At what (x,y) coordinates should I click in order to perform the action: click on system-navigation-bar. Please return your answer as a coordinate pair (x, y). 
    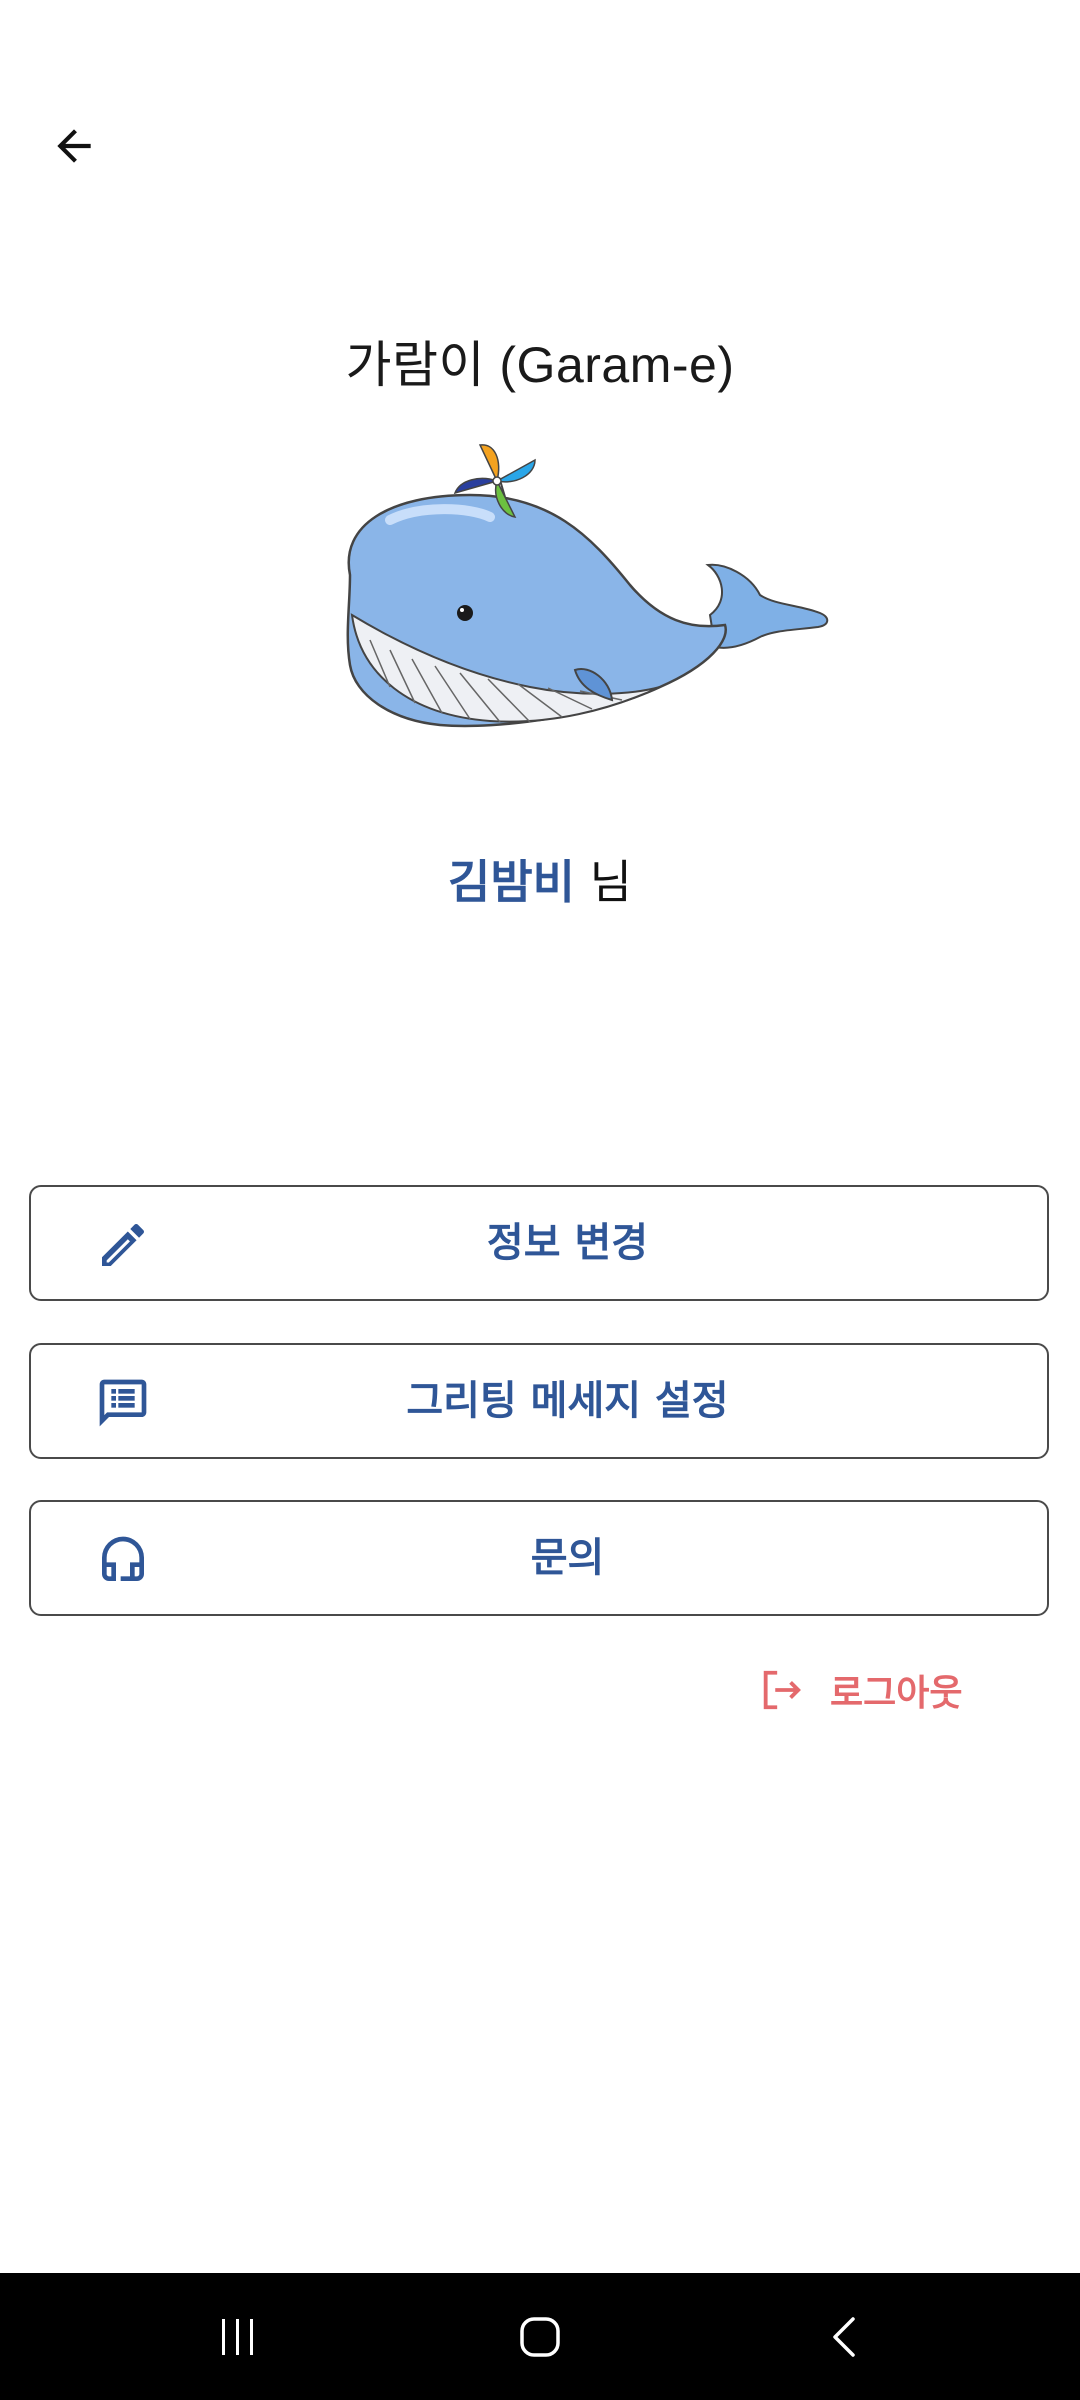
    Looking at the image, I should click on (540, 2336).